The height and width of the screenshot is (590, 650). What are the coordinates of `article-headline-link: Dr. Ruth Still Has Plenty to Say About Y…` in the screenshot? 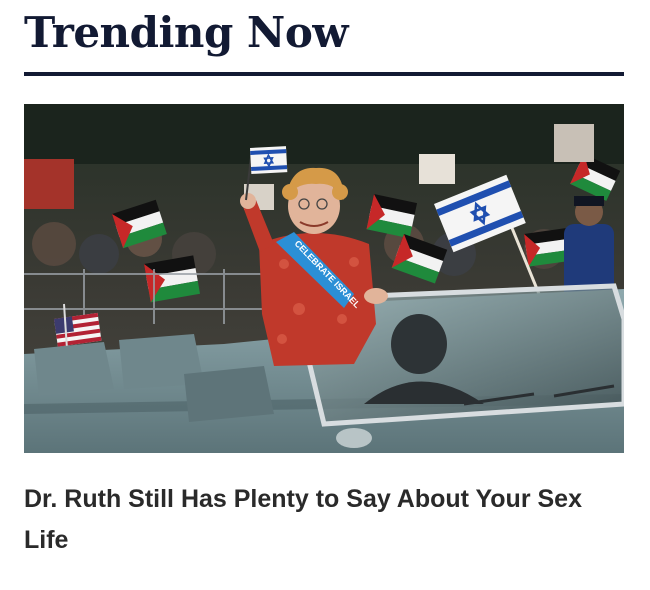 It's located at (319, 520).